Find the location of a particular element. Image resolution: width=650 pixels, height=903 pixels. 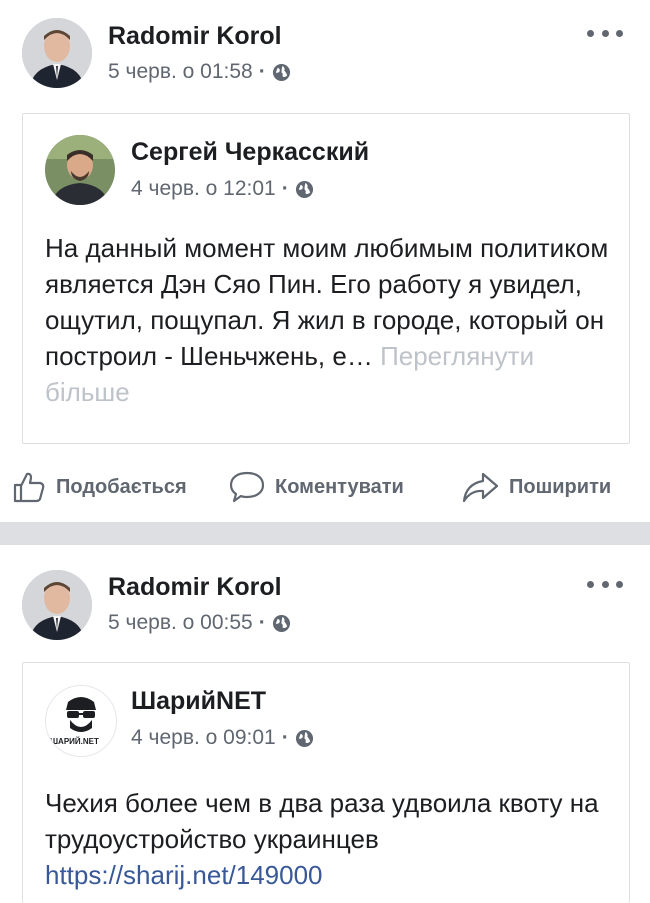

share-label: Поширити is located at coordinates (560, 486).